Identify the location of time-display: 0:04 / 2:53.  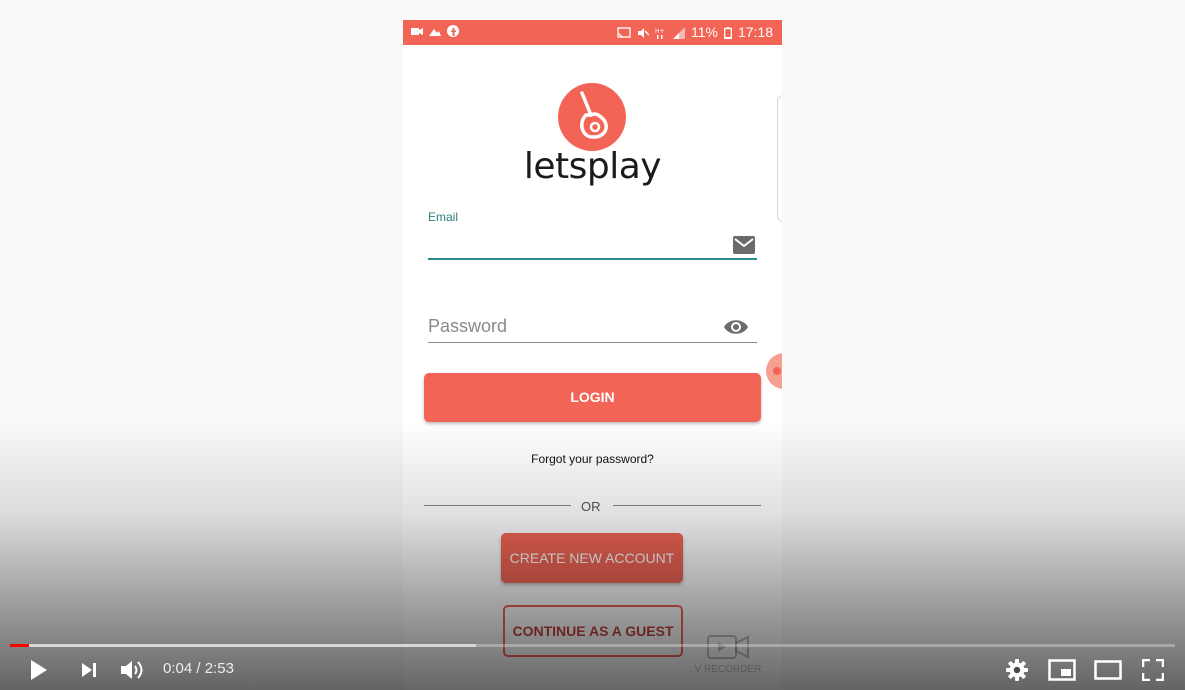
(198, 668).